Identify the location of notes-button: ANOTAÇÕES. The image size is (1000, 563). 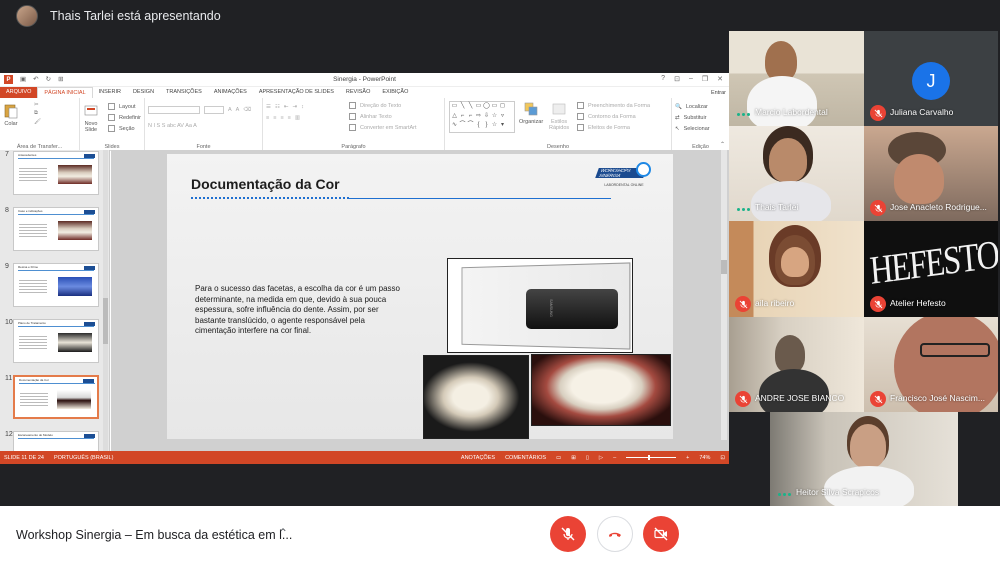
(478, 458).